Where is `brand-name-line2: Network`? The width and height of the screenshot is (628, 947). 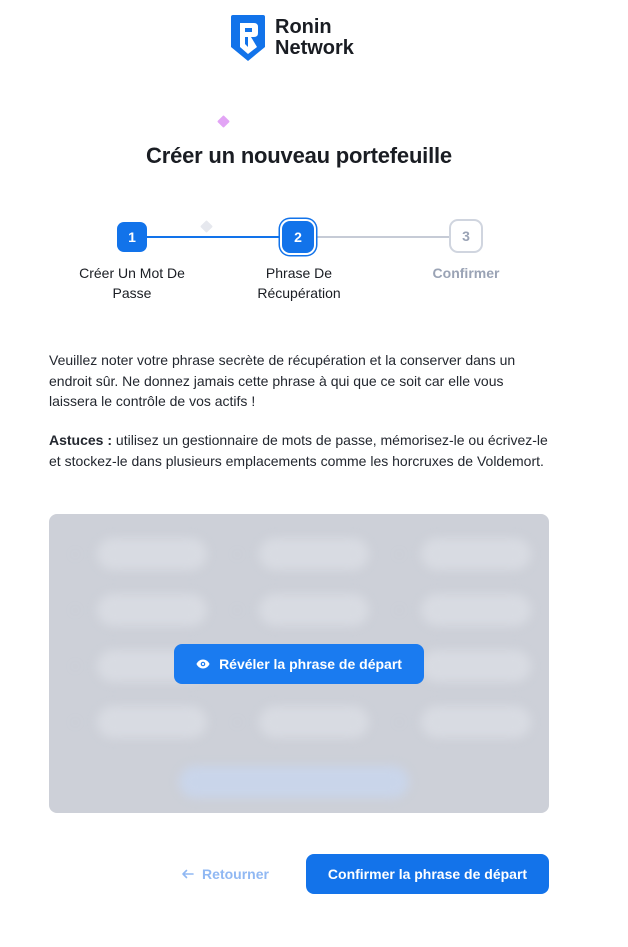
brand-name-line2: Network is located at coordinates (314, 48).